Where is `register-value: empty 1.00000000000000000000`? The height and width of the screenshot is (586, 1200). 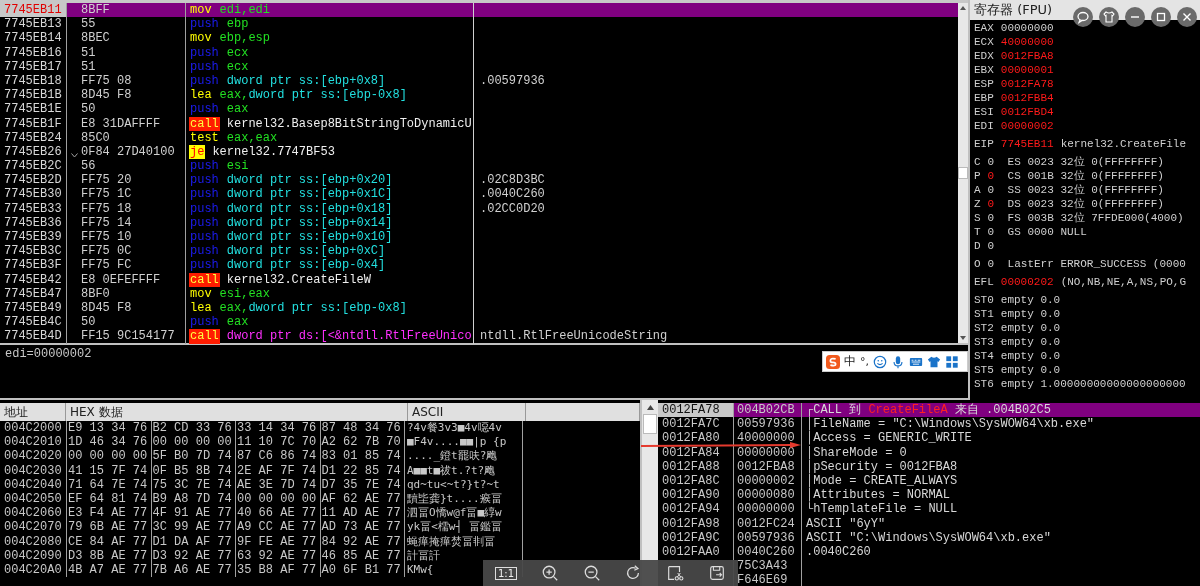 register-value: empty 1.00000000000000000000 is located at coordinates (1093, 384).